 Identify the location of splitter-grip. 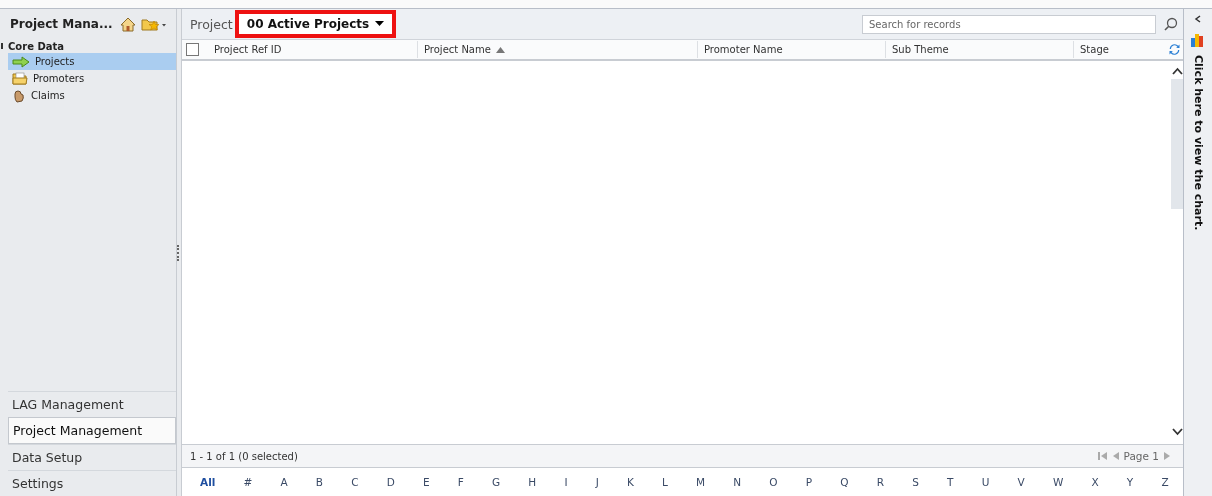
(179, 252).